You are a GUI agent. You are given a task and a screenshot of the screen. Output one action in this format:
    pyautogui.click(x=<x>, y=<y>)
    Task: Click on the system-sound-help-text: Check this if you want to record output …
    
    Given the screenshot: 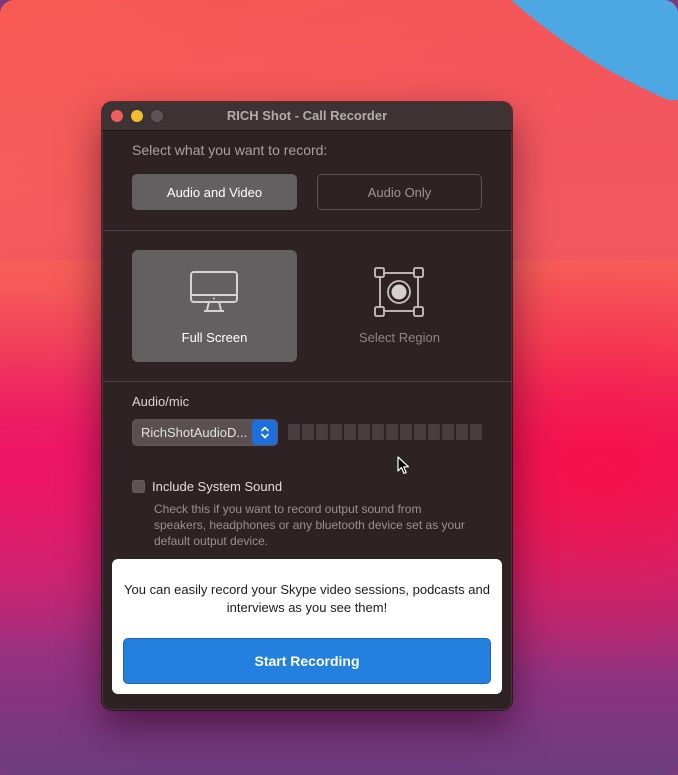 What is the action you would take?
    pyautogui.click(x=309, y=525)
    